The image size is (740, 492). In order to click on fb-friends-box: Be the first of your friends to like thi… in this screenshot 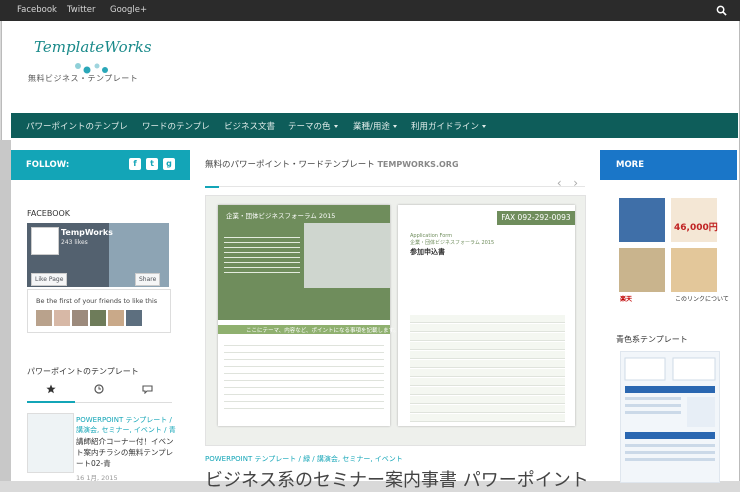, I will do `click(99, 311)`.